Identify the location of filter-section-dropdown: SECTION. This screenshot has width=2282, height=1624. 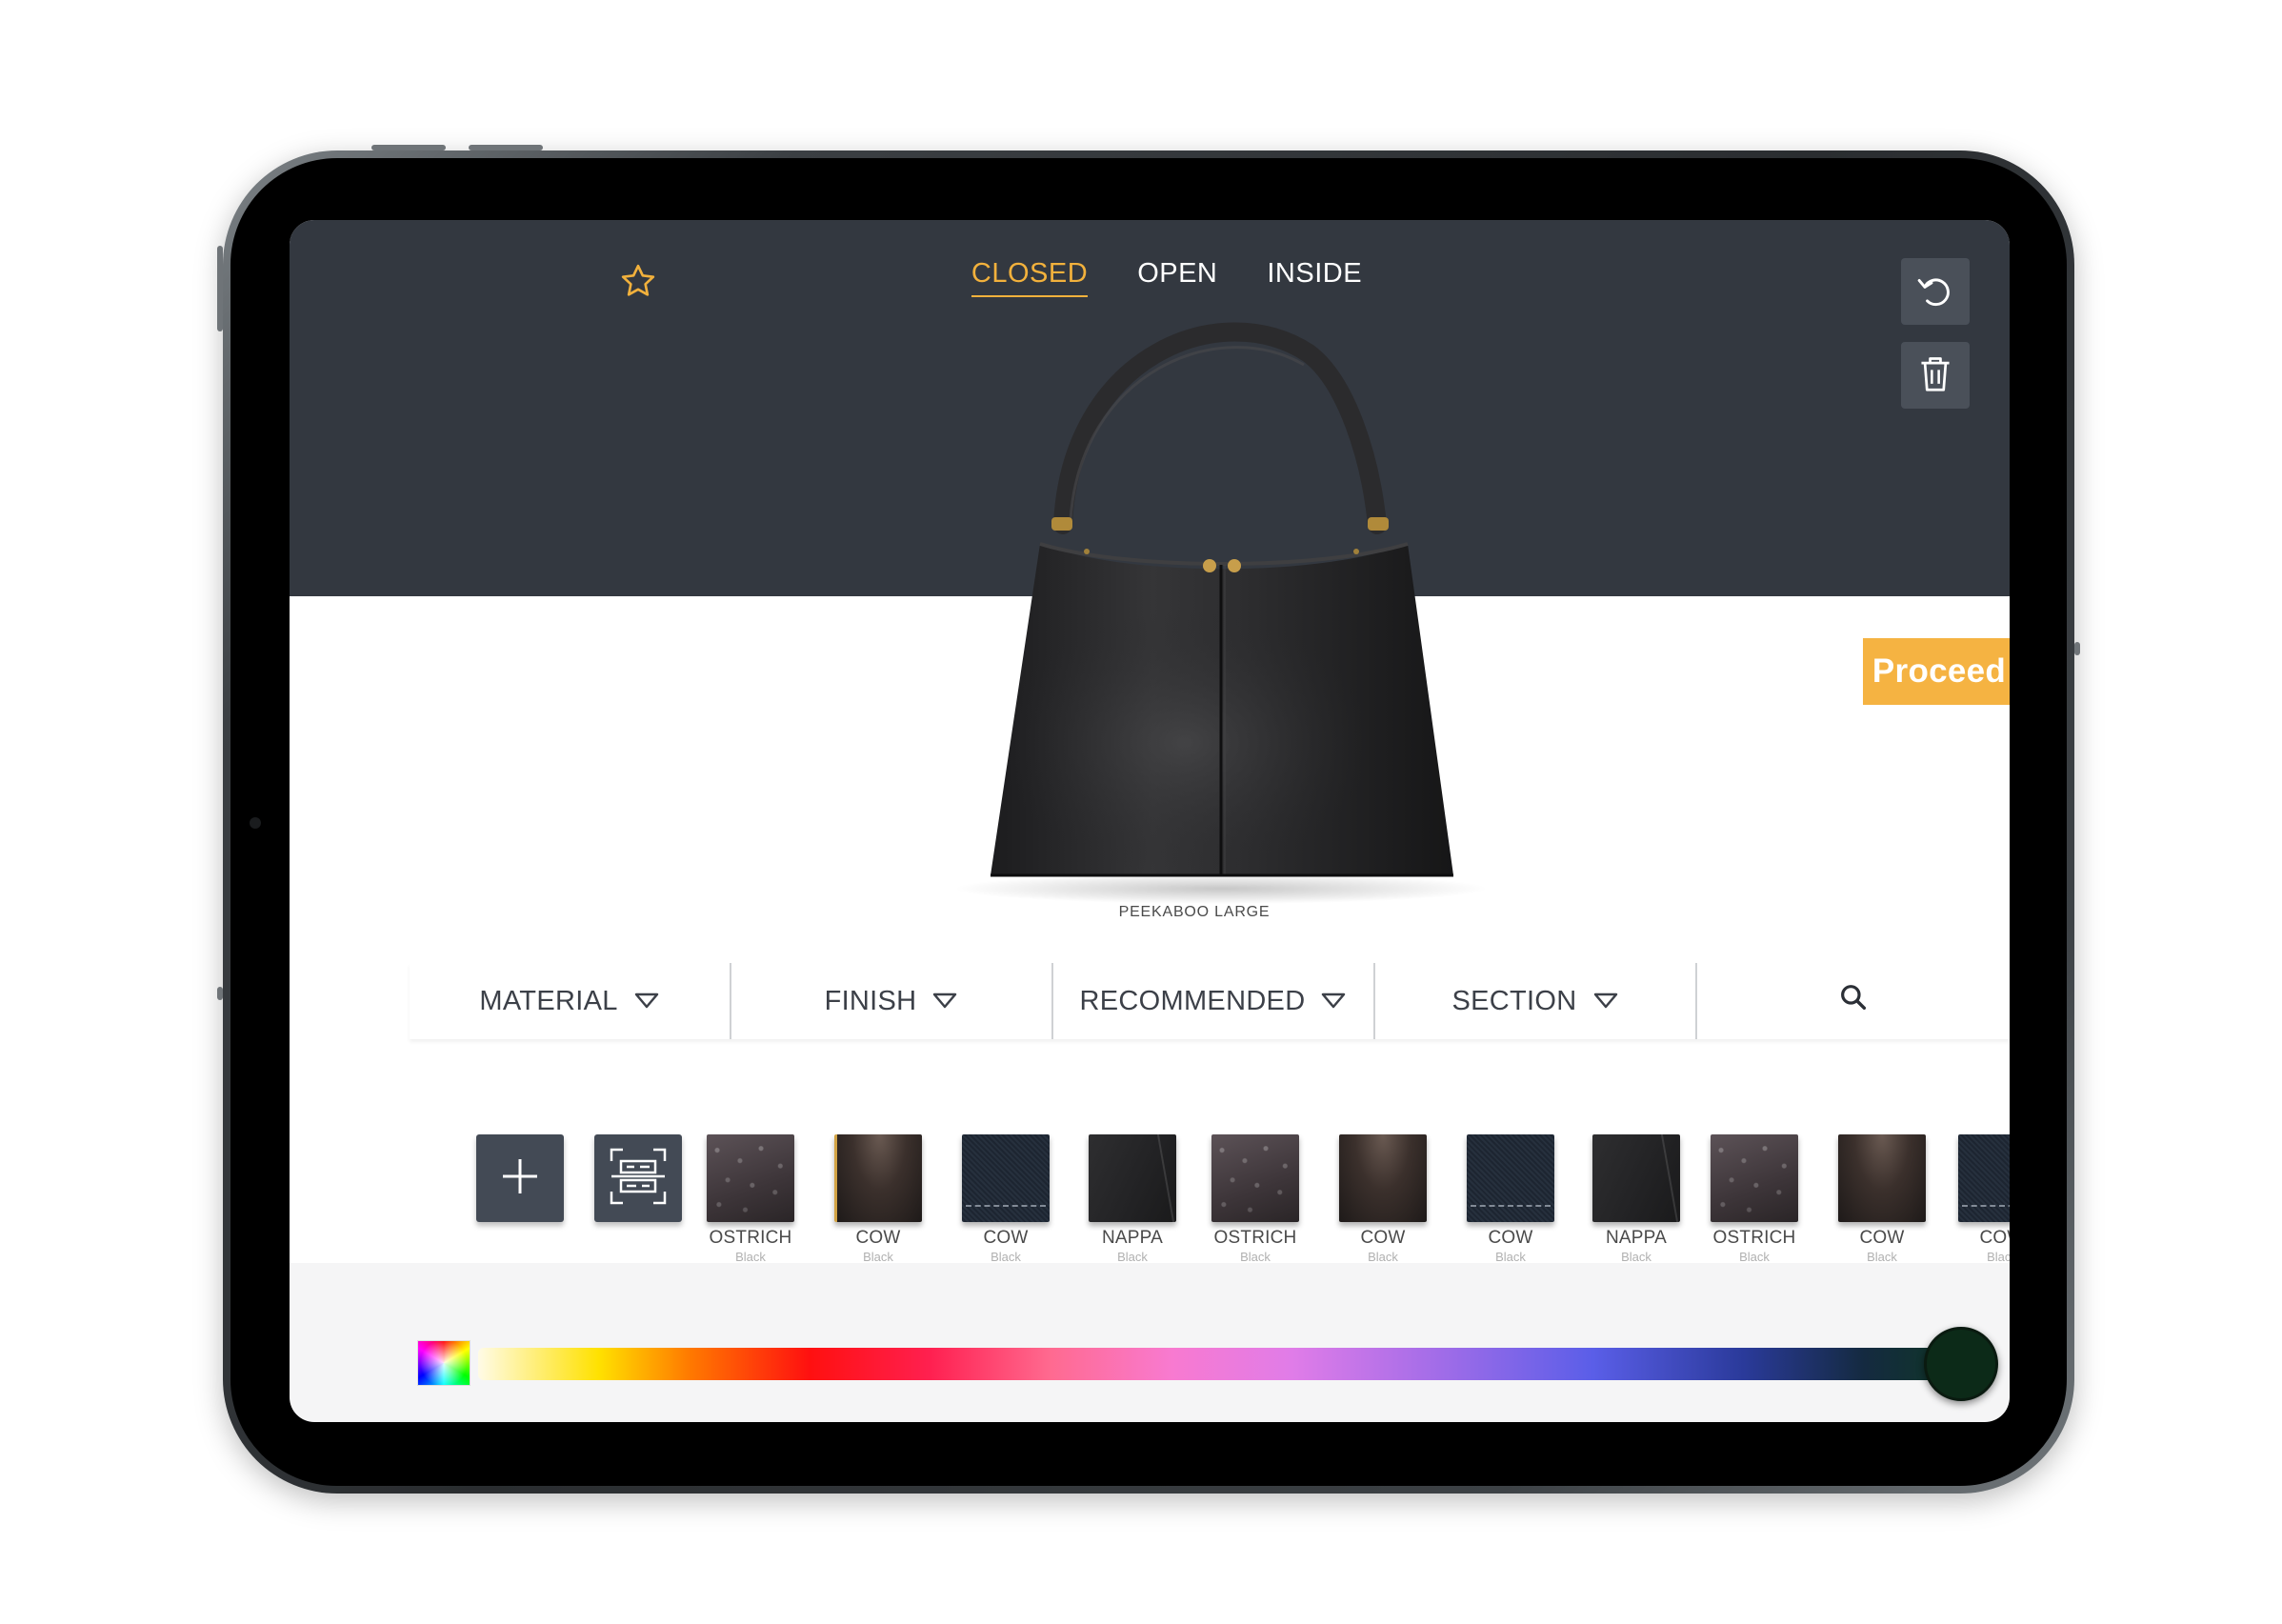
(1536, 1001).